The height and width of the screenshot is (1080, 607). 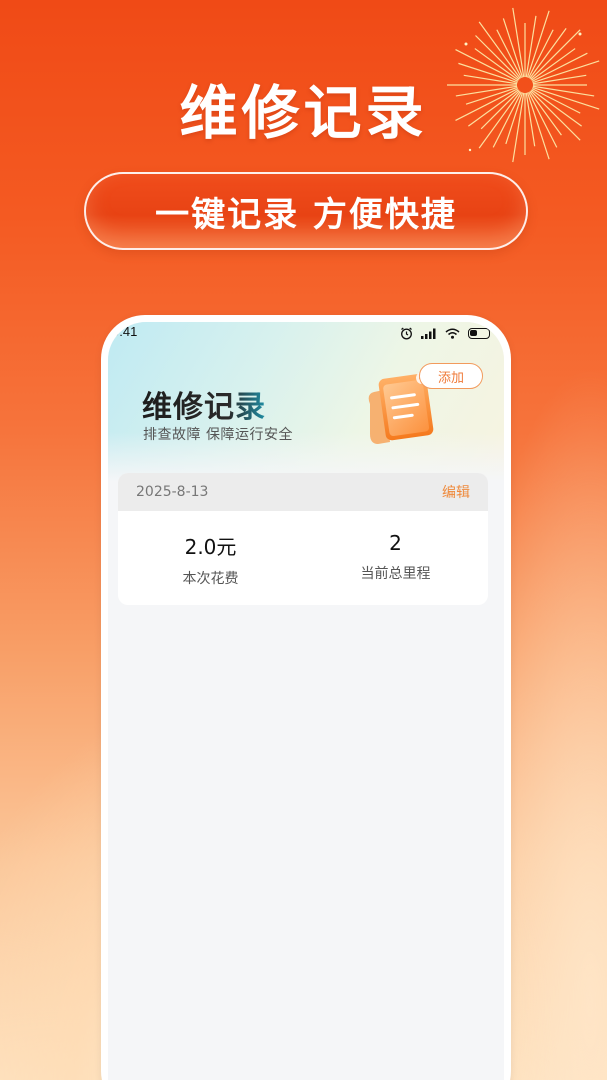 What do you see at coordinates (306, 214) in the screenshot?
I see `promo-tagline: 一键记录 方便快捷` at bounding box center [306, 214].